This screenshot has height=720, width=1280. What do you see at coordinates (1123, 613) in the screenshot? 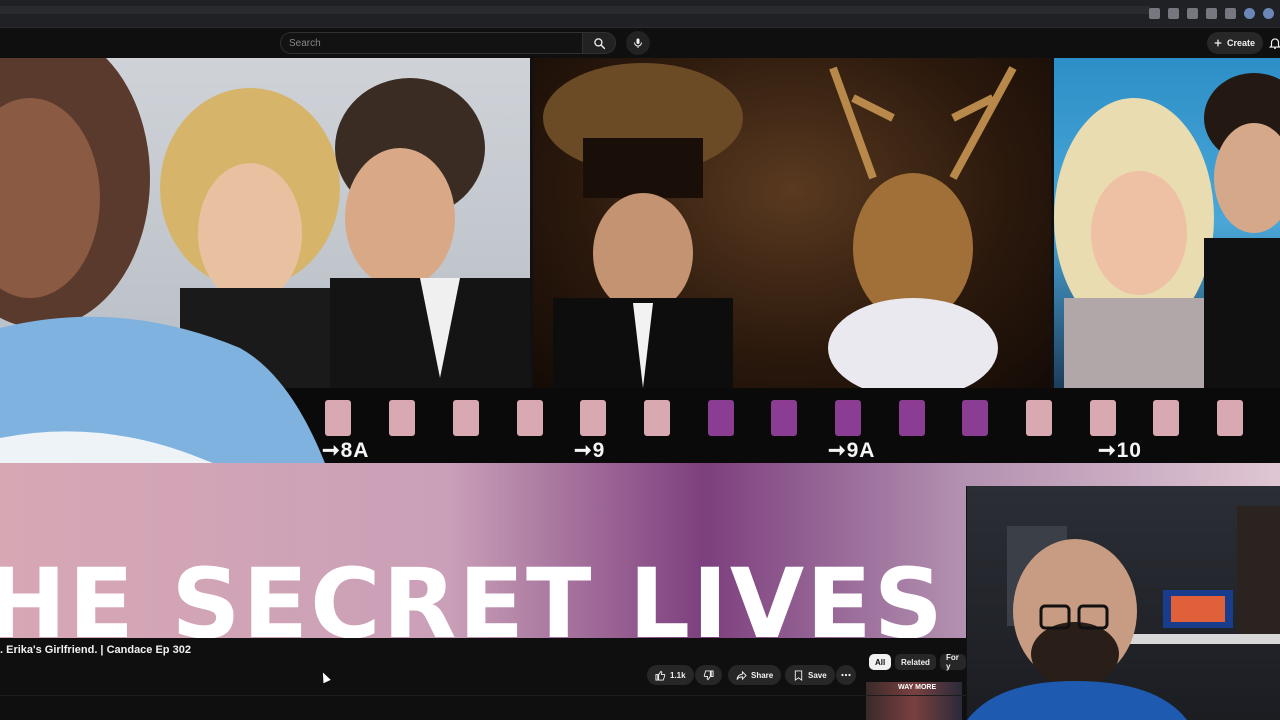
I see `webcam-person-illustration` at bounding box center [1123, 613].